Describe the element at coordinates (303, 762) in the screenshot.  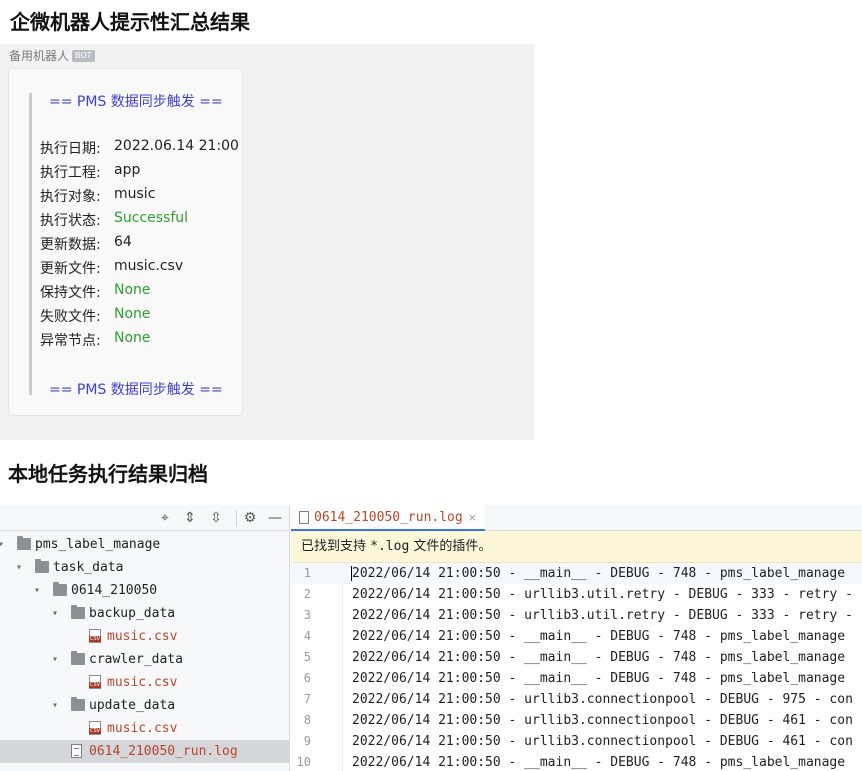
I see `line-number: 10` at that location.